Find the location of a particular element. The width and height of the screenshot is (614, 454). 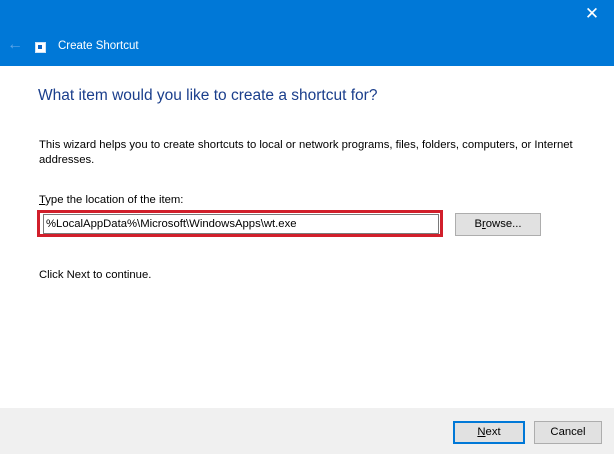

window-title: Create Shortcut is located at coordinates (98, 46).